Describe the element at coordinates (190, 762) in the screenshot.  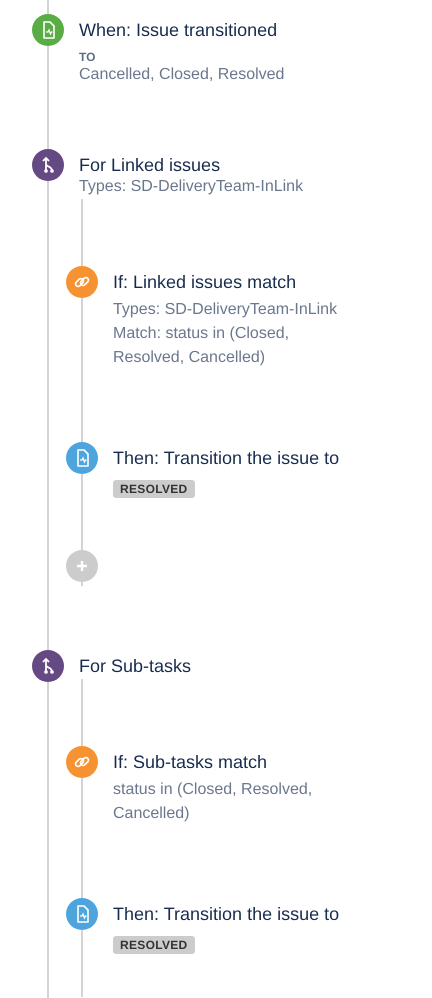
I see `step-title: If: Sub-tasks match` at that location.